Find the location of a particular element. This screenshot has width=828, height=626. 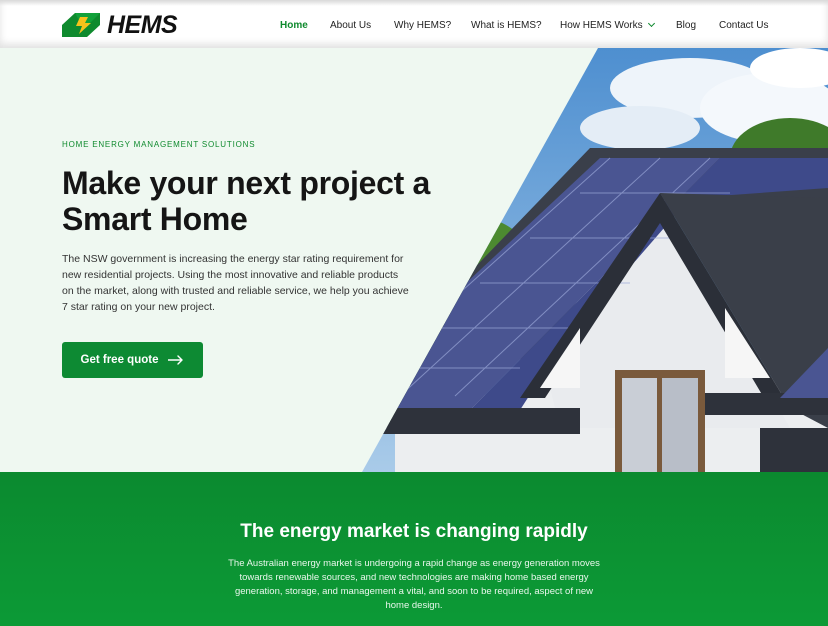

nav-why-hems: Why HEMS? is located at coordinates (422, 26).